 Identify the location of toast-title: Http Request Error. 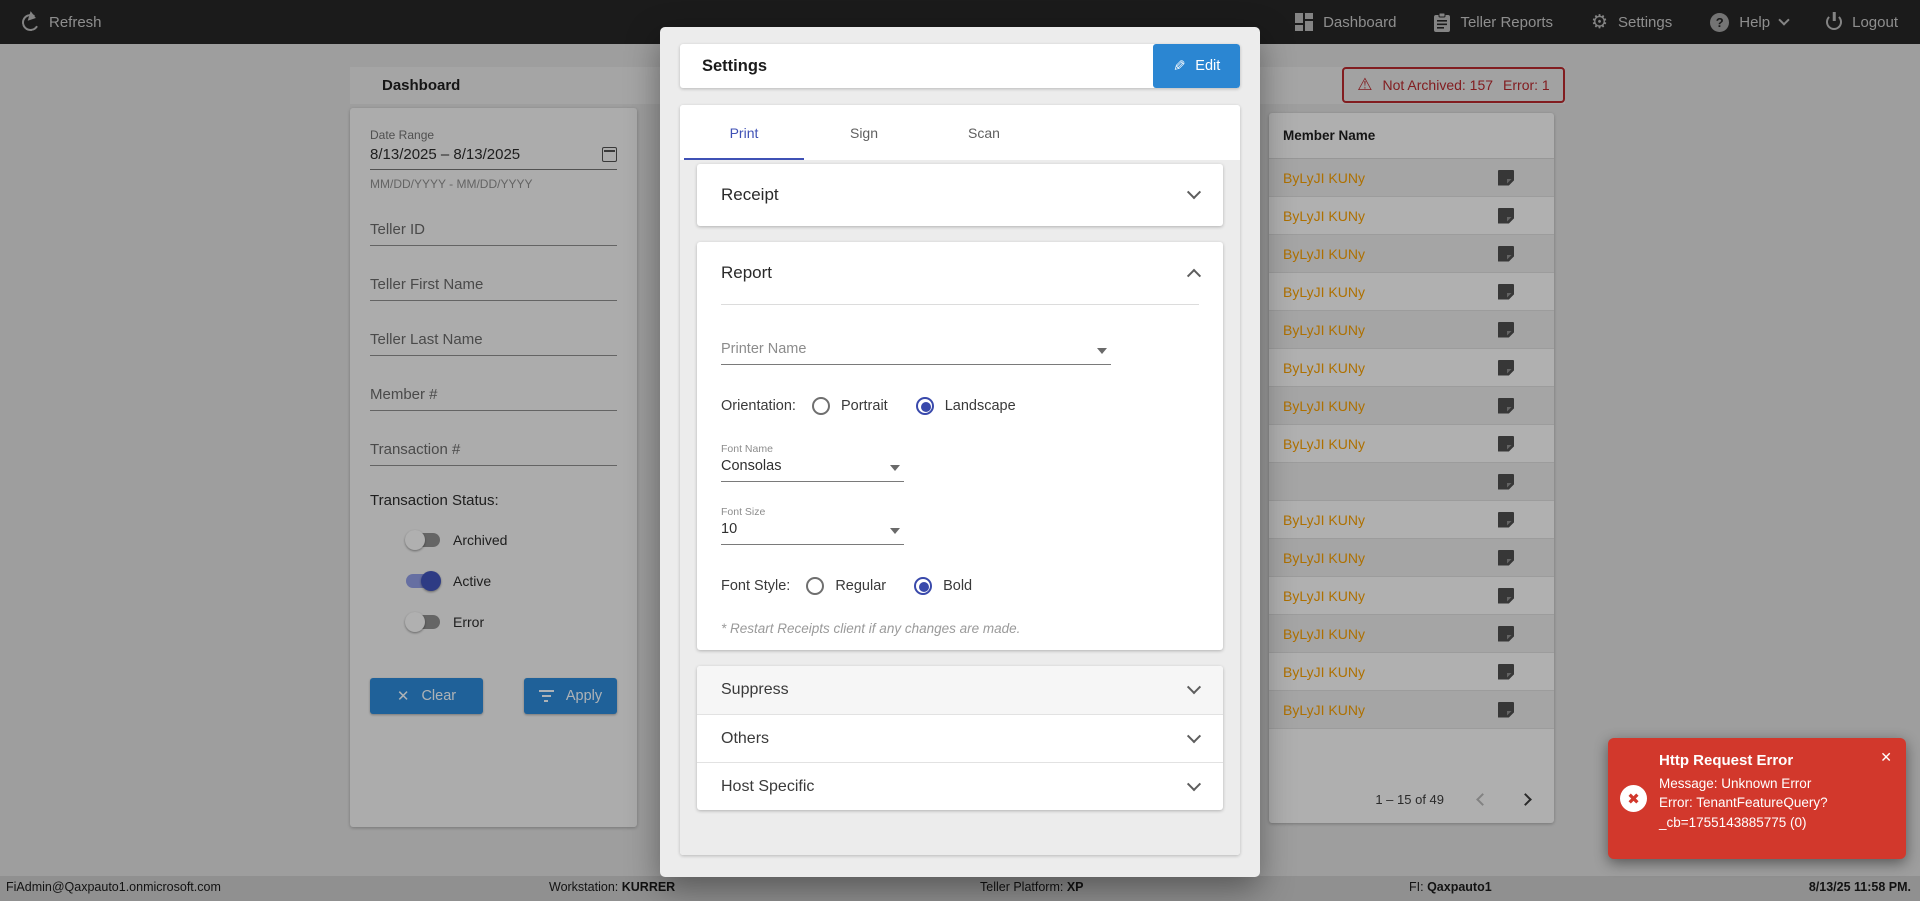
(1726, 760).